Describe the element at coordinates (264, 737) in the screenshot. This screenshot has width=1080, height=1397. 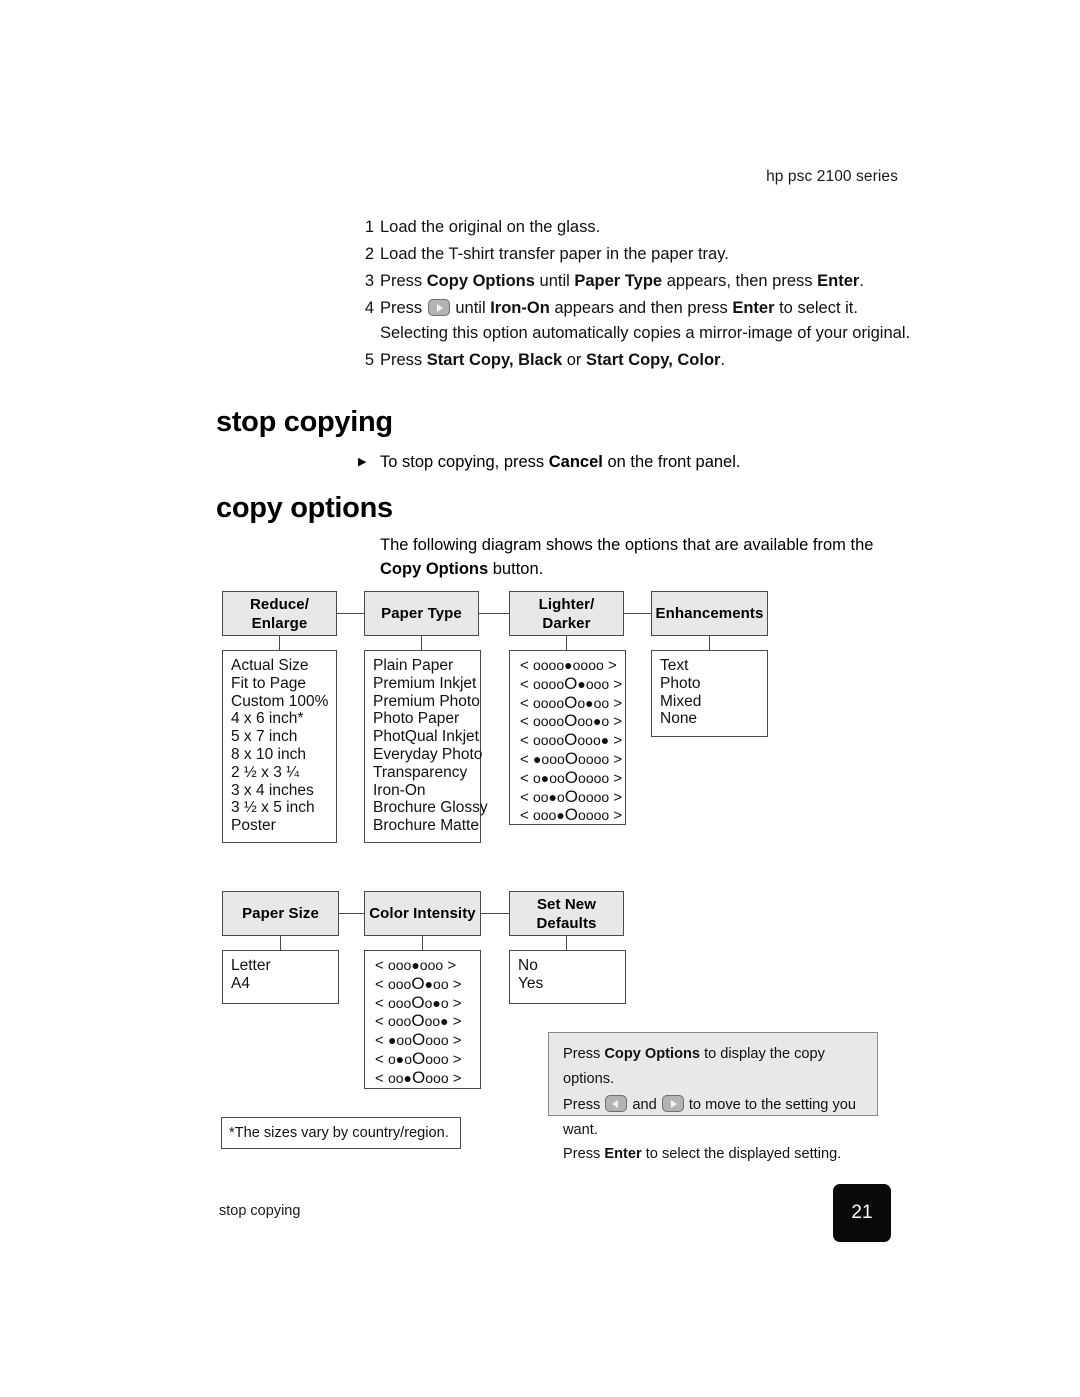
I see `list-item: 5 x 7 inch` at that location.